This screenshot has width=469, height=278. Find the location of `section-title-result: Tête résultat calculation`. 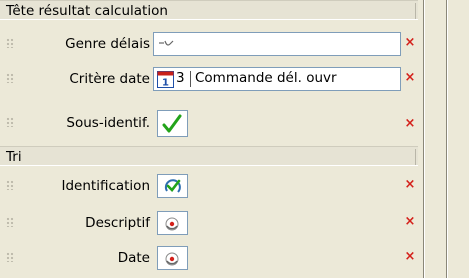

section-title-result: Tête résultat calculation is located at coordinates (87, 11).